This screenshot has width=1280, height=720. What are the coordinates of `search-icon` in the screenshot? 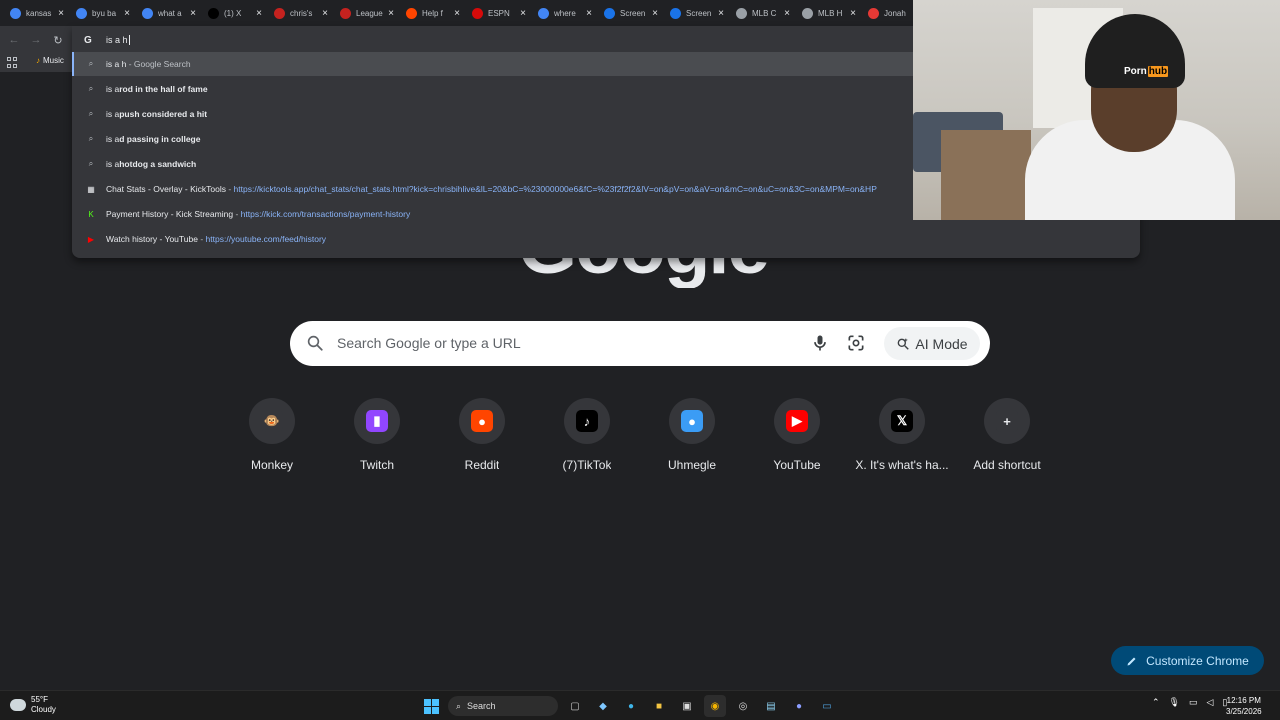 It's located at (315, 343).